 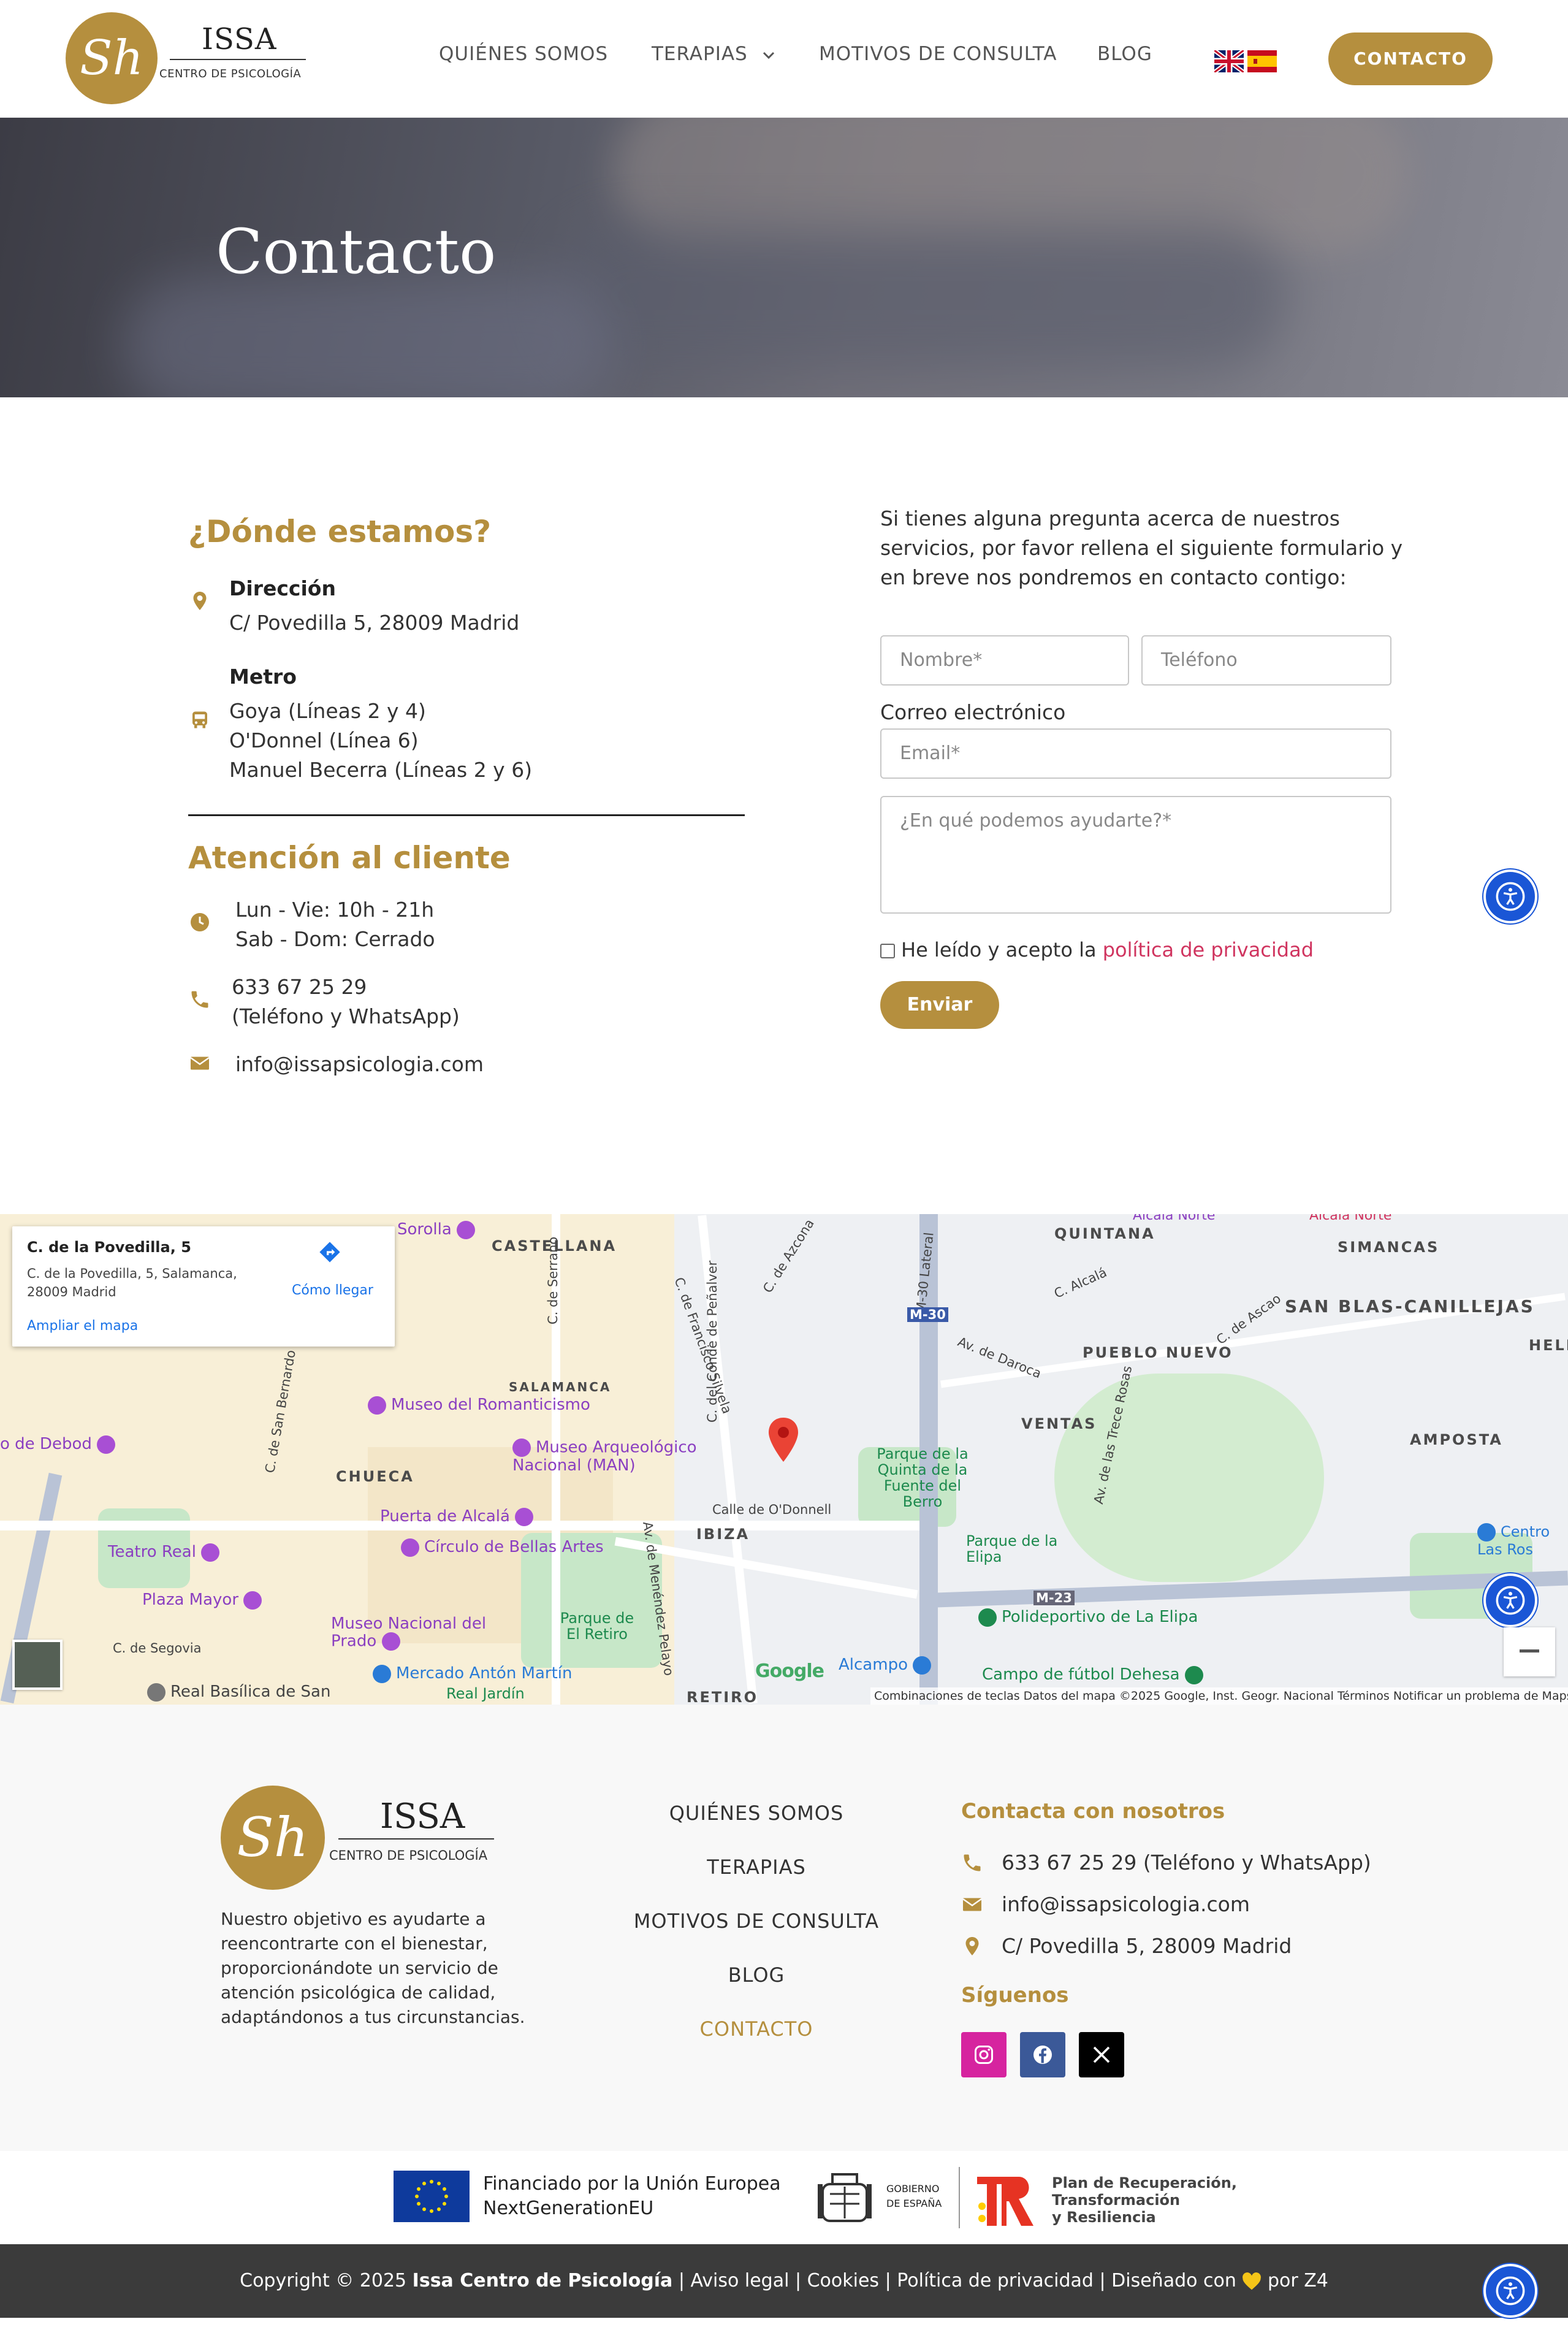 What do you see at coordinates (263, 677) in the screenshot?
I see `metro-label: Metro` at bounding box center [263, 677].